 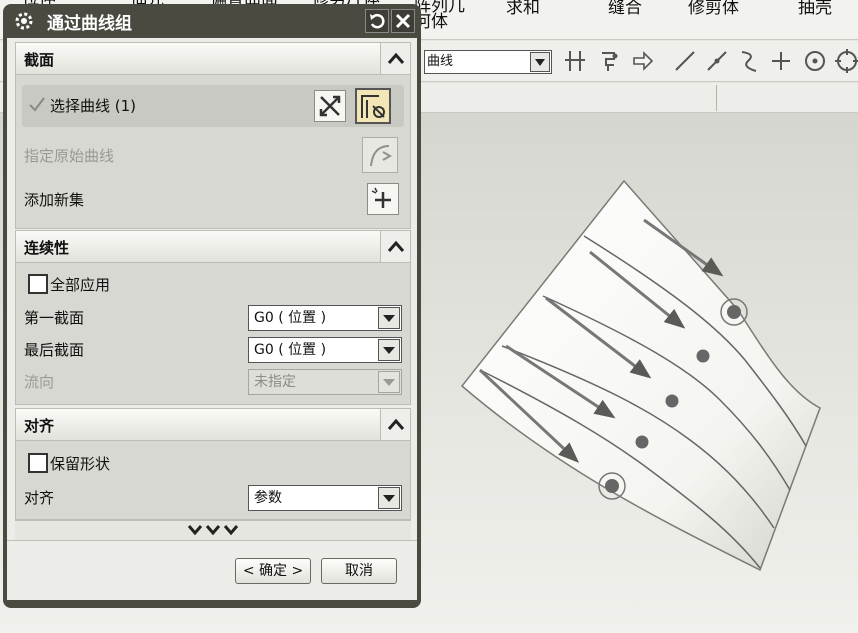 What do you see at coordinates (716, 98) in the screenshot?
I see `toolbar-divider` at bounding box center [716, 98].